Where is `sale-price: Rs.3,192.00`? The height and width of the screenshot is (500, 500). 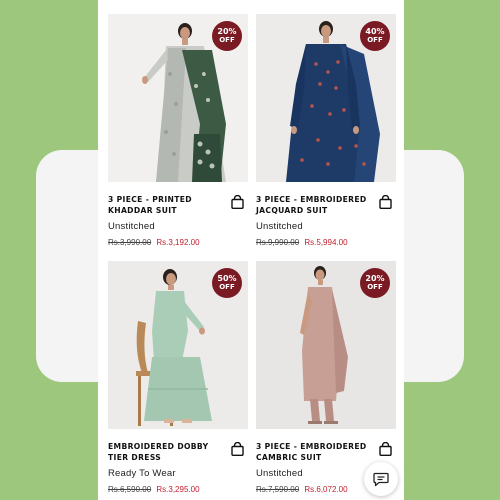
sale-price: Rs.3,192.00 is located at coordinates (178, 242).